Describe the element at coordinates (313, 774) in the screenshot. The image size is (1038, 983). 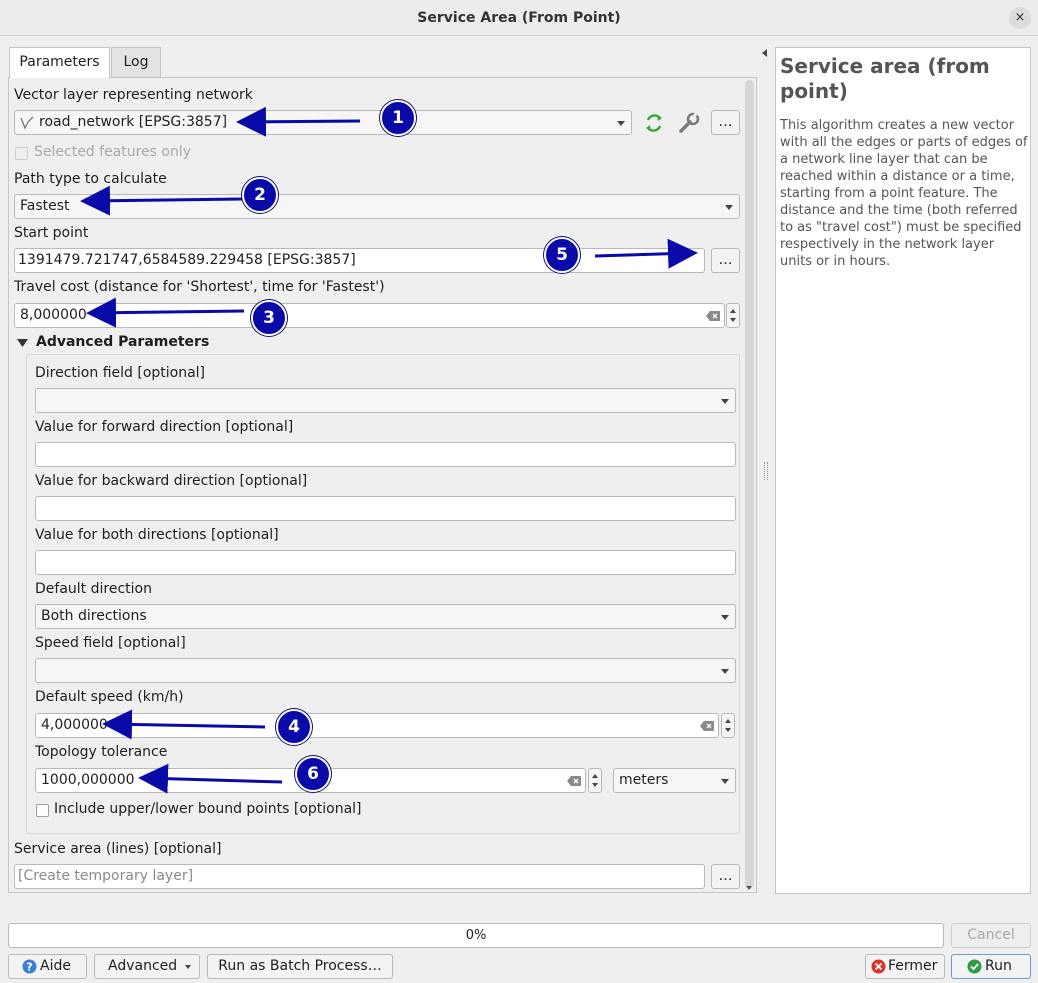
I see `annotation-marker-6: 6` at that location.